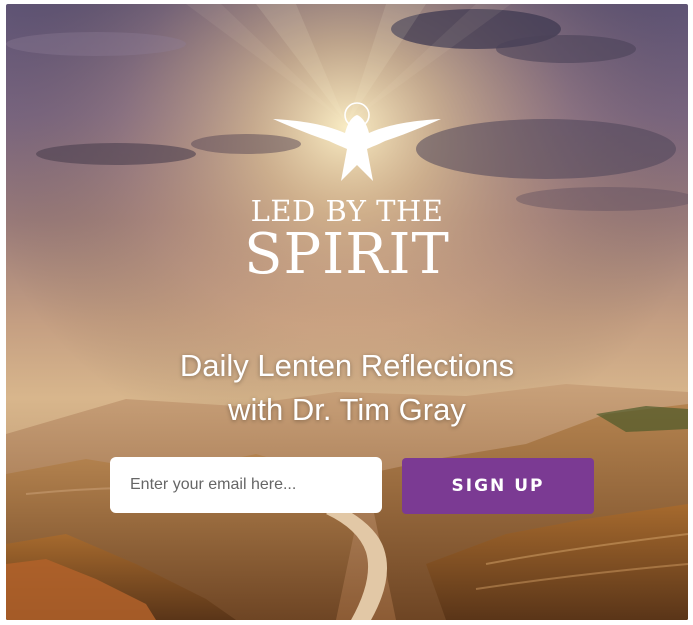 This screenshot has height=625, width=693. Describe the element at coordinates (498, 486) in the screenshot. I see `sign-up-button: SIGN UP` at that location.